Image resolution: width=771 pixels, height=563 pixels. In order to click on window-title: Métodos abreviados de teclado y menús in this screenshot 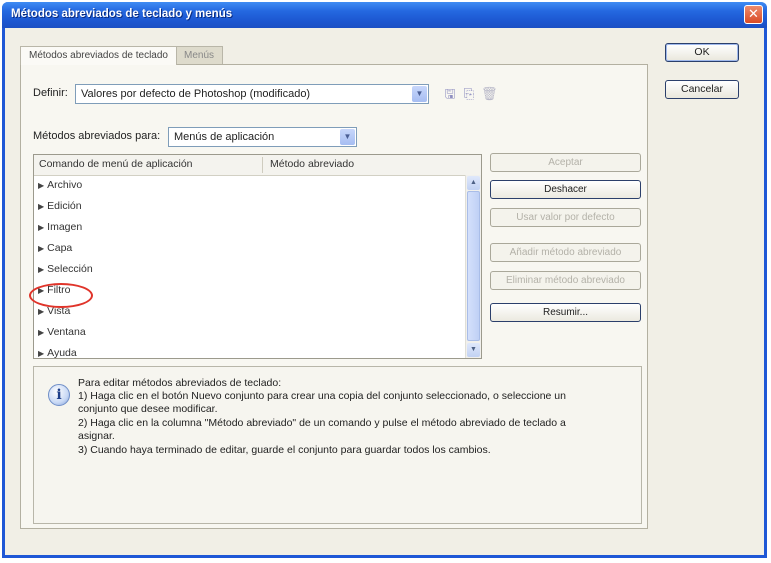, I will do `click(122, 14)`.